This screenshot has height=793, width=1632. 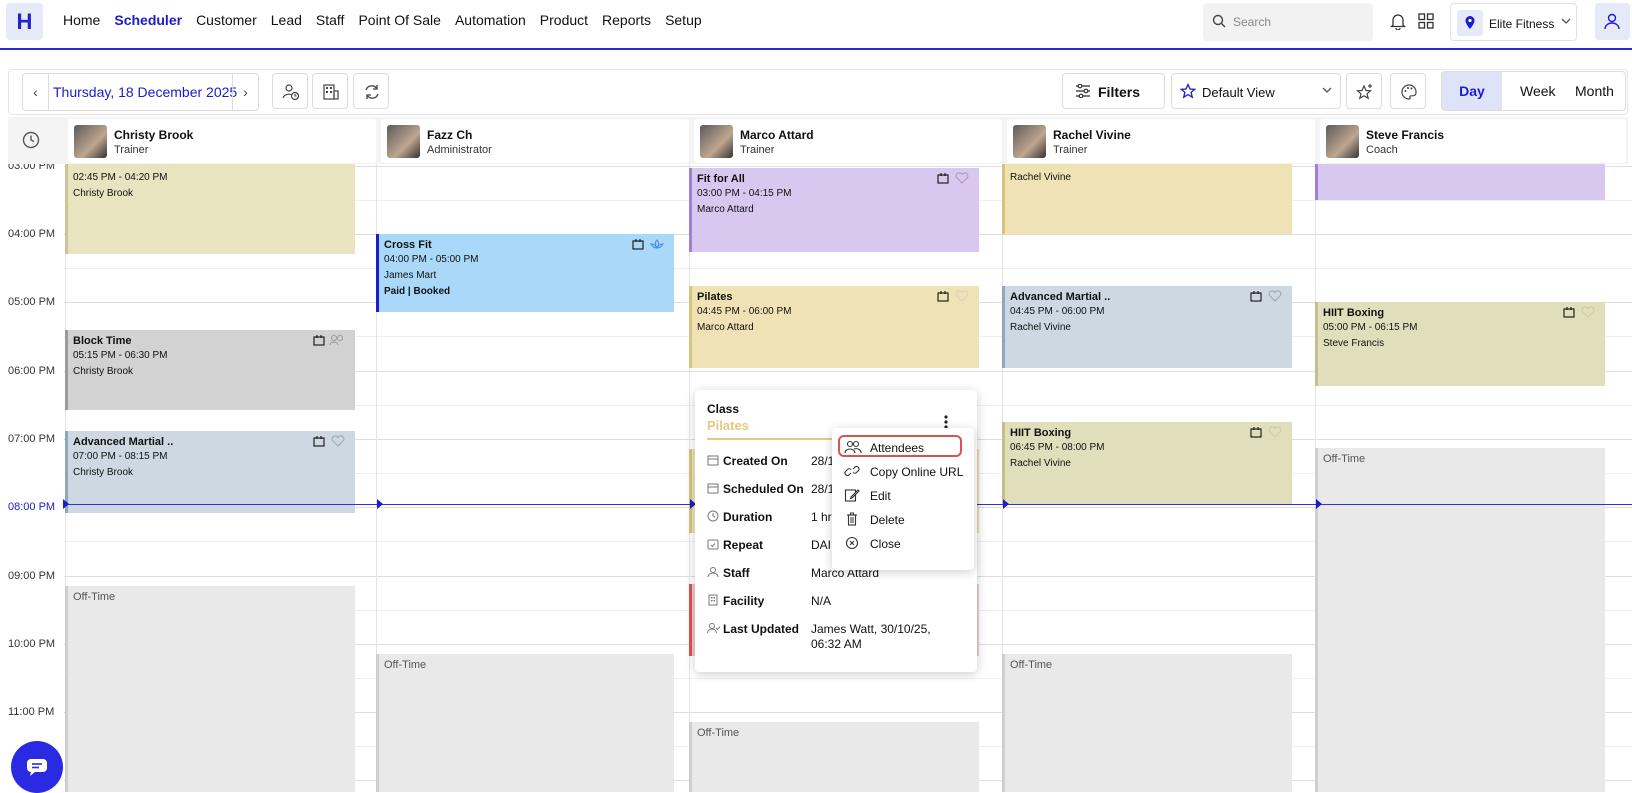 What do you see at coordinates (1147, 199) in the screenshot?
I see `event-rachel-early: Rachel Vivine` at bounding box center [1147, 199].